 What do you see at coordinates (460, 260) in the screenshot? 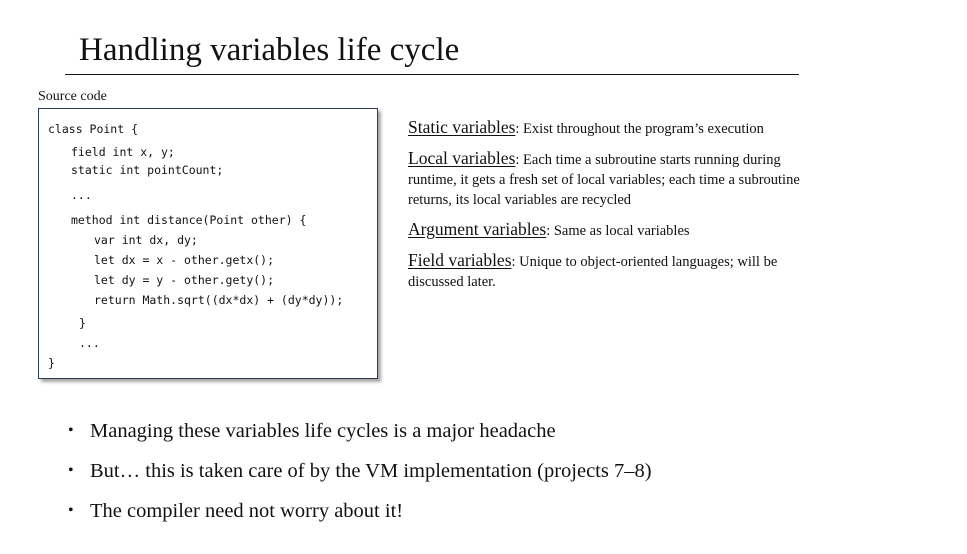
I see `term-field-variables: Field variables` at bounding box center [460, 260].